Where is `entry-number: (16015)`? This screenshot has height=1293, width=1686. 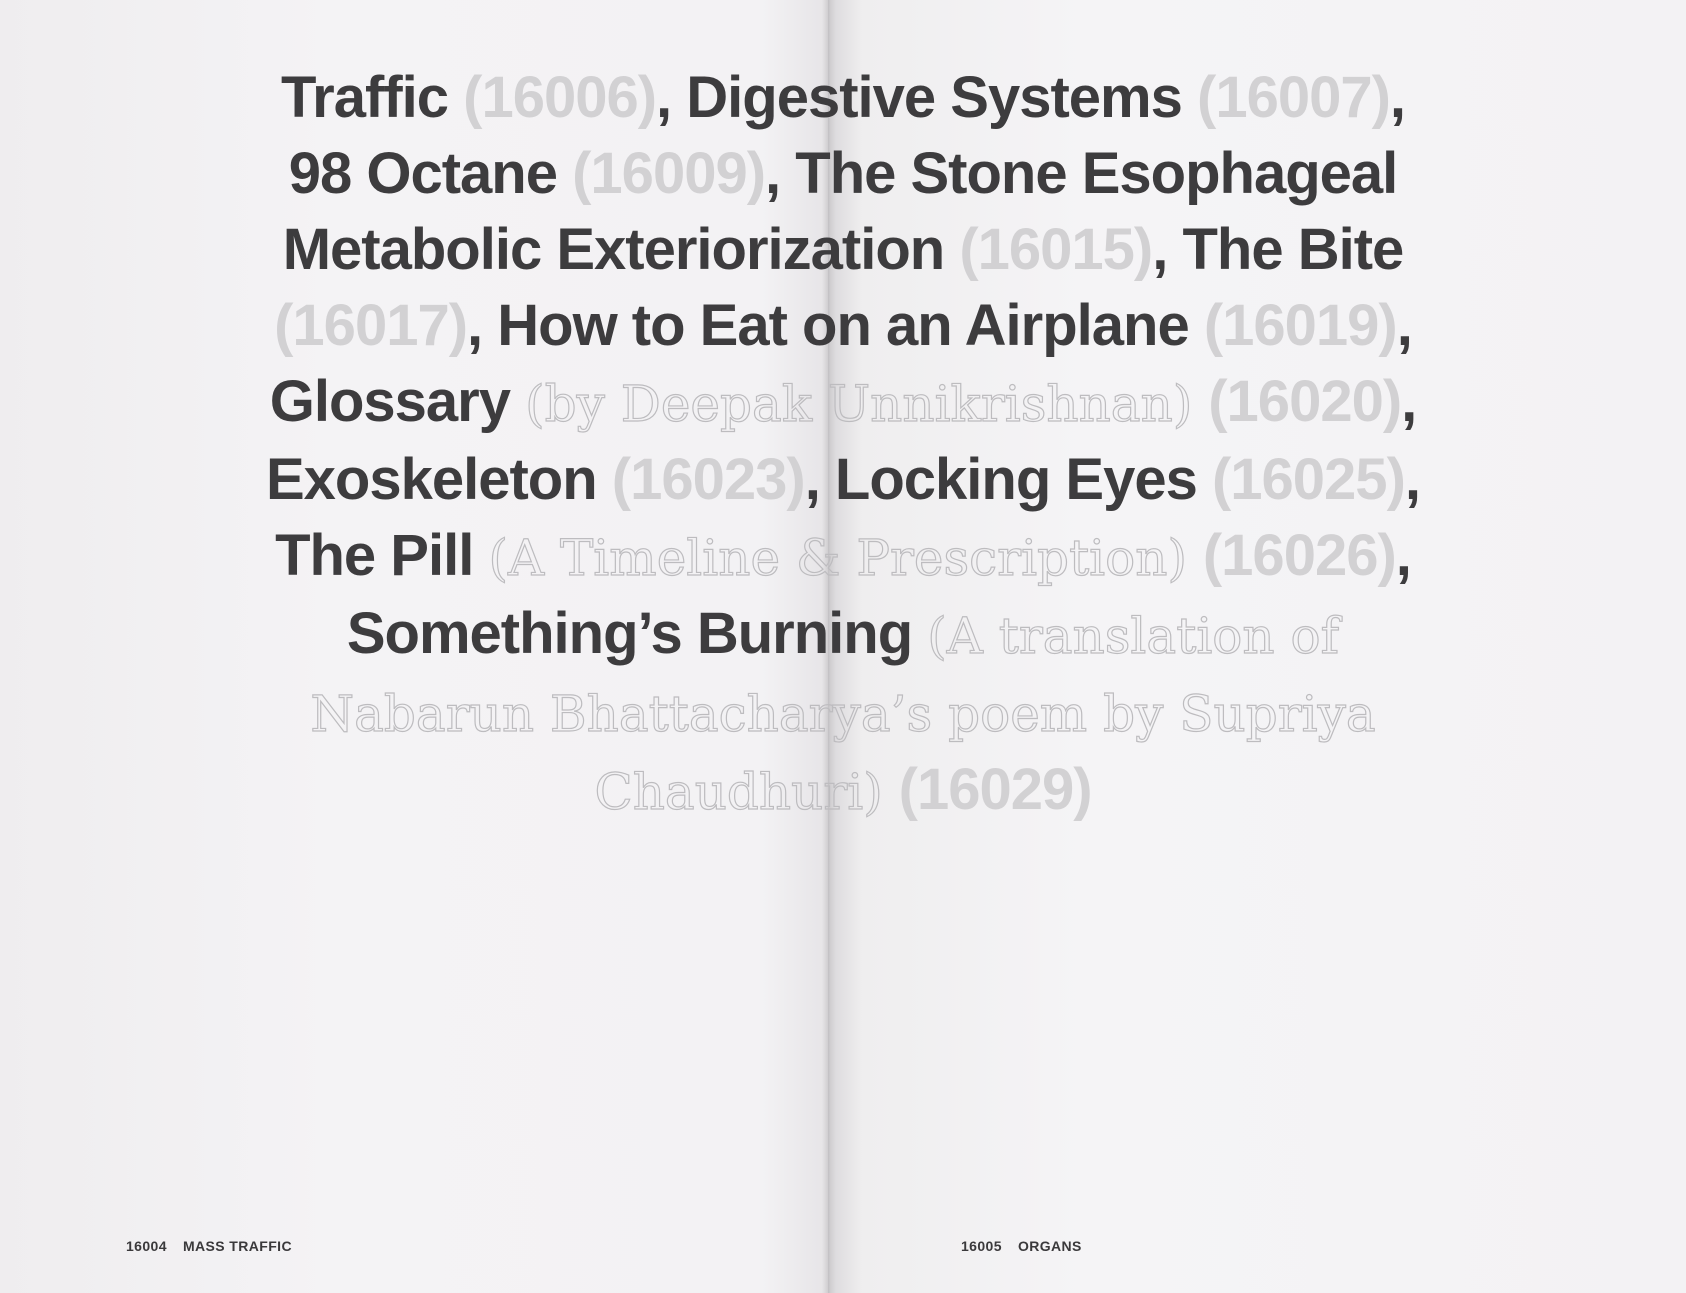
entry-number: (16015) is located at coordinates (1056, 249).